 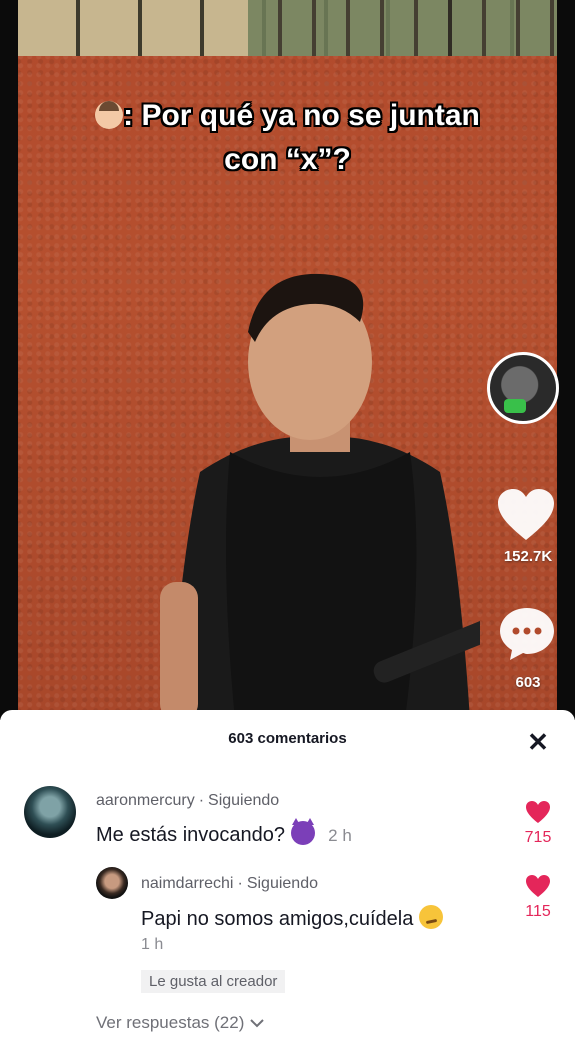 I want to click on comment-like-heart-icon, so click(x=538, y=812).